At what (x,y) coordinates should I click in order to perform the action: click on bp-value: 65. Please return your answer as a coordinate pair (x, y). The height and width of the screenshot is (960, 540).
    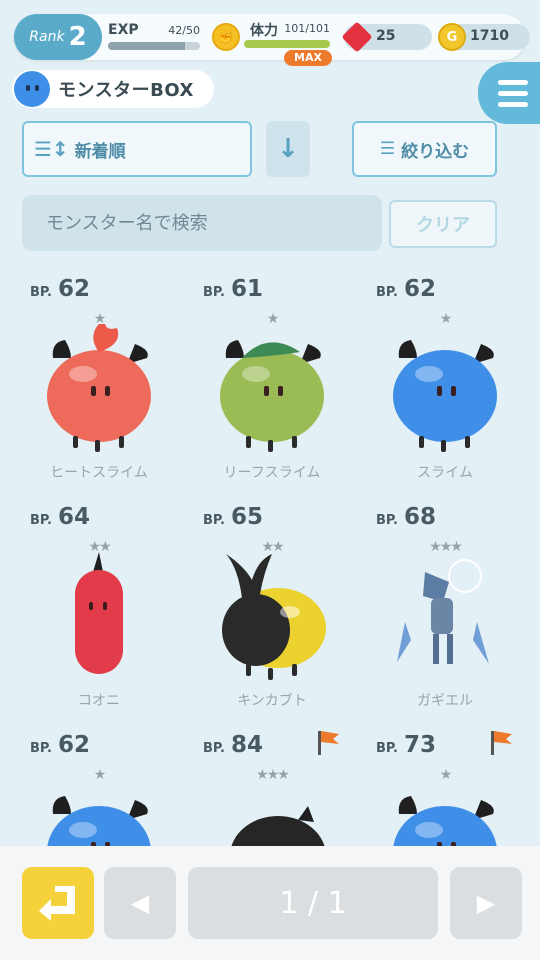
    Looking at the image, I should click on (247, 517).